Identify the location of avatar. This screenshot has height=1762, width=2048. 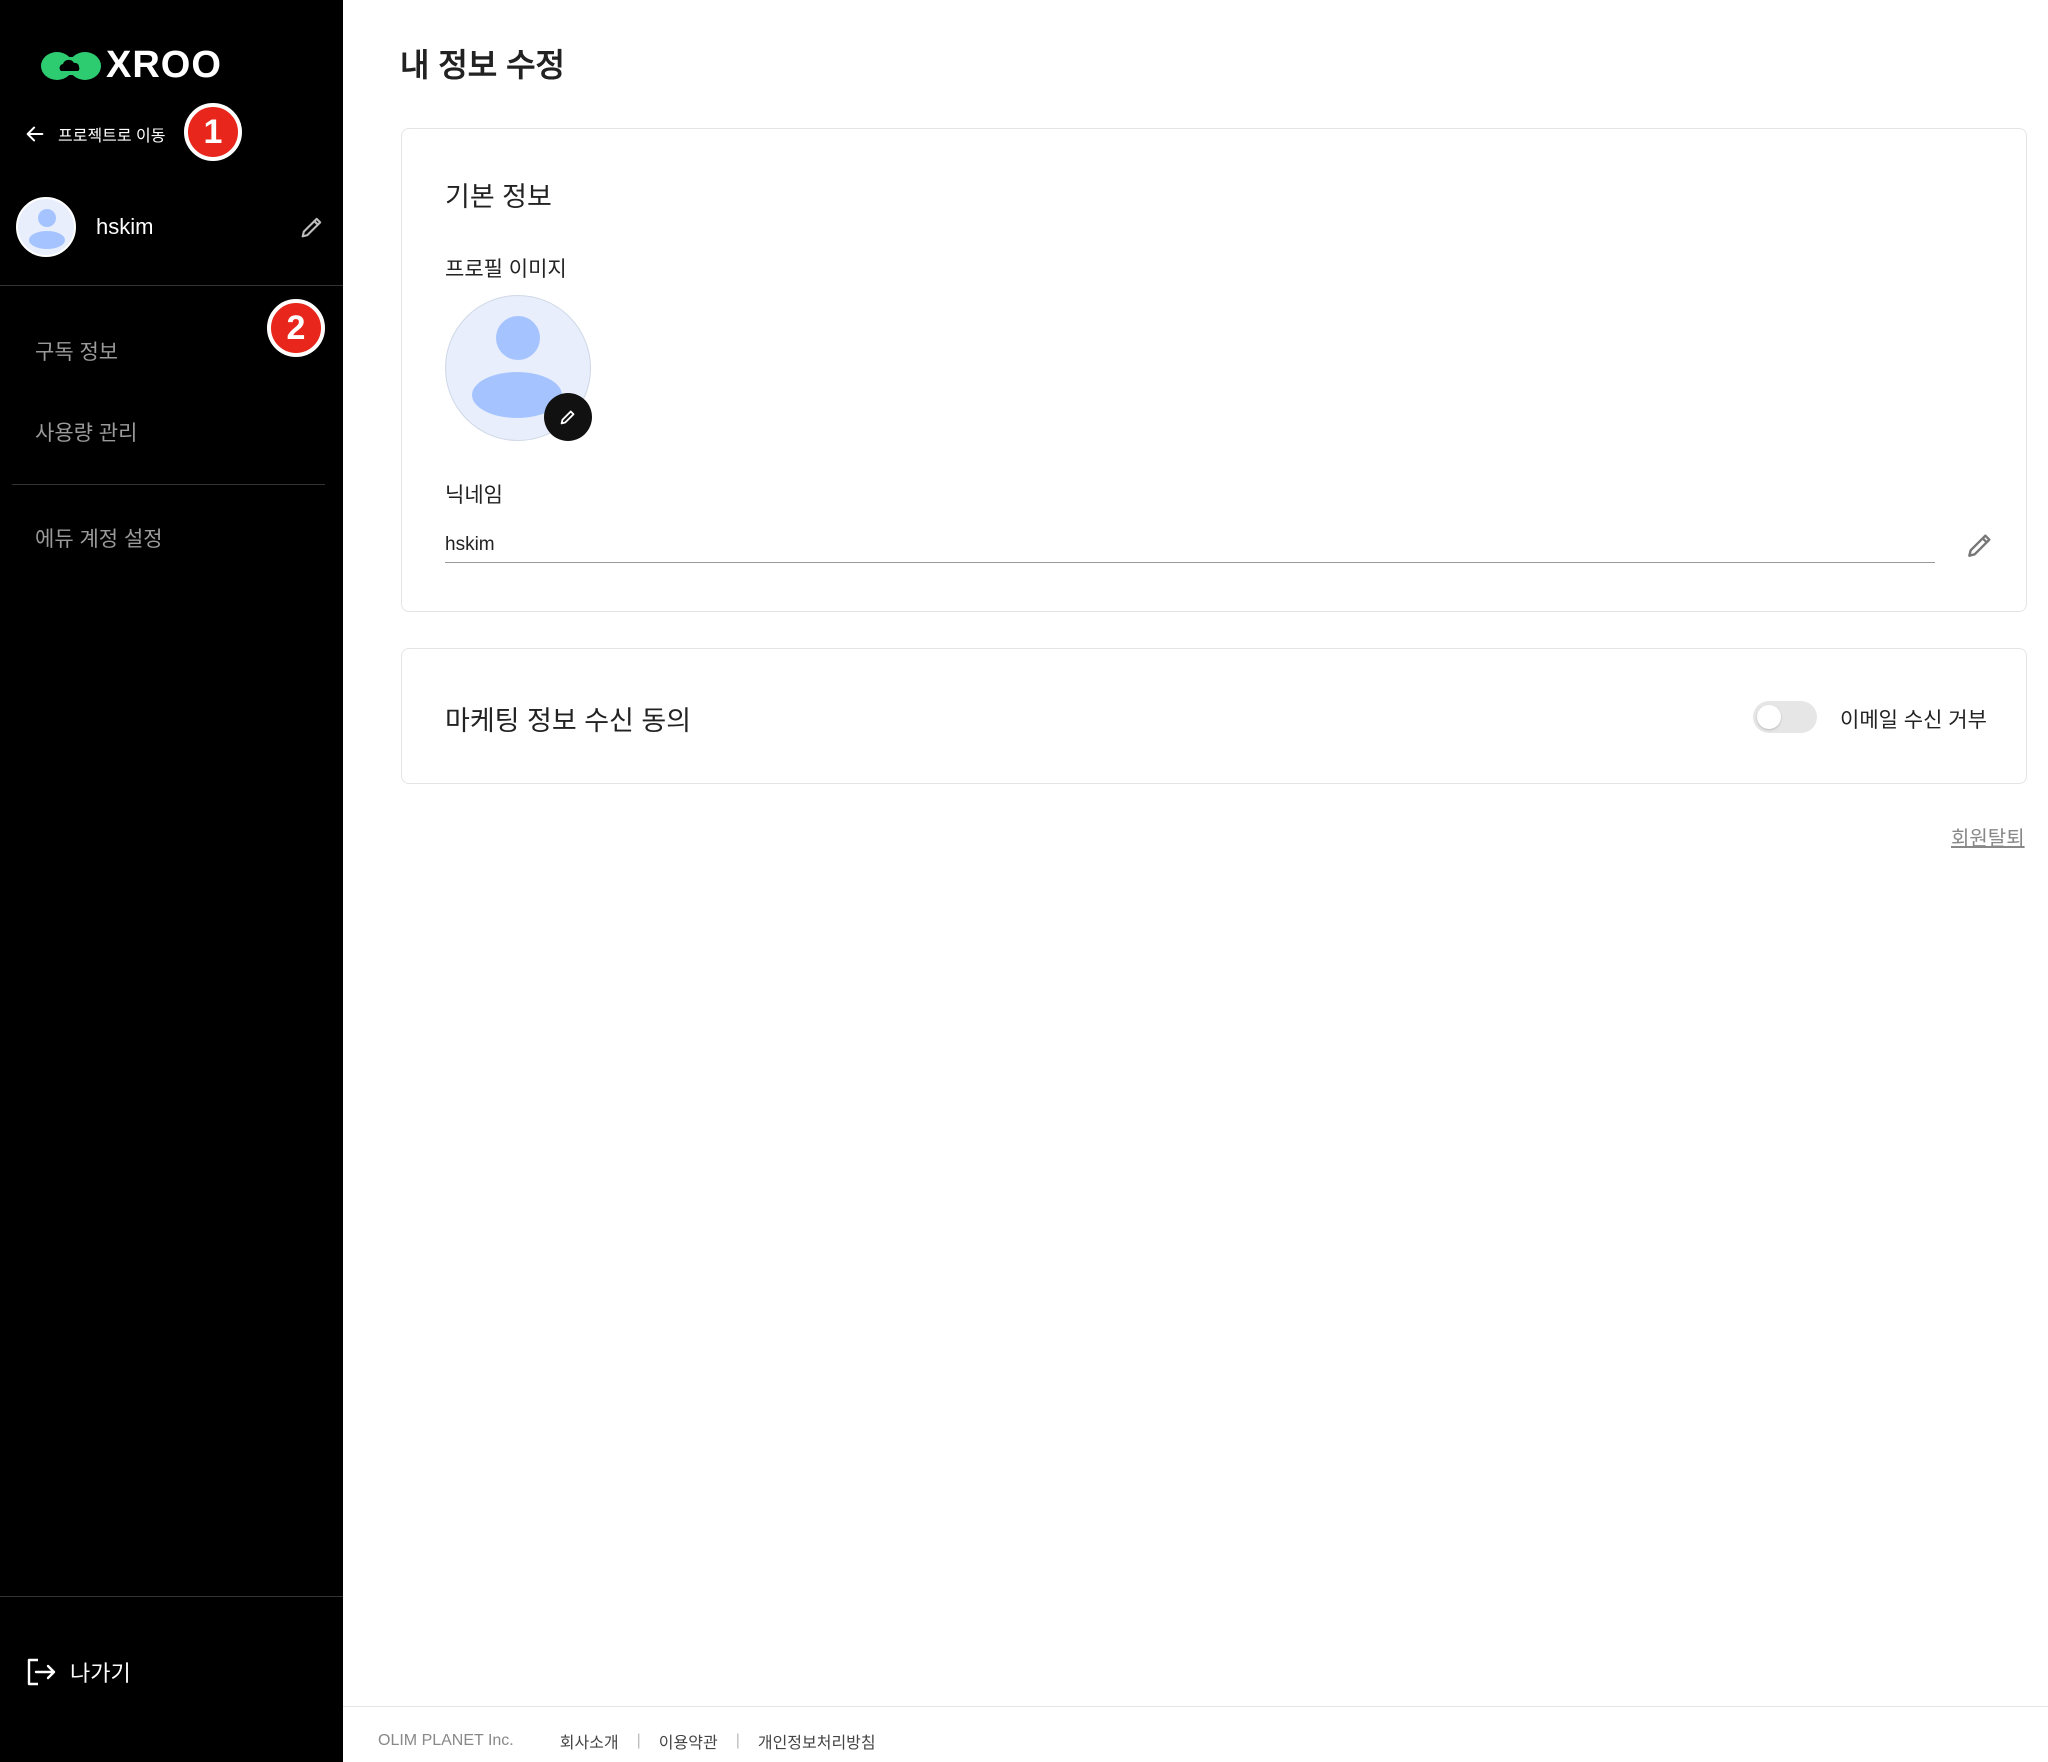
(46, 227).